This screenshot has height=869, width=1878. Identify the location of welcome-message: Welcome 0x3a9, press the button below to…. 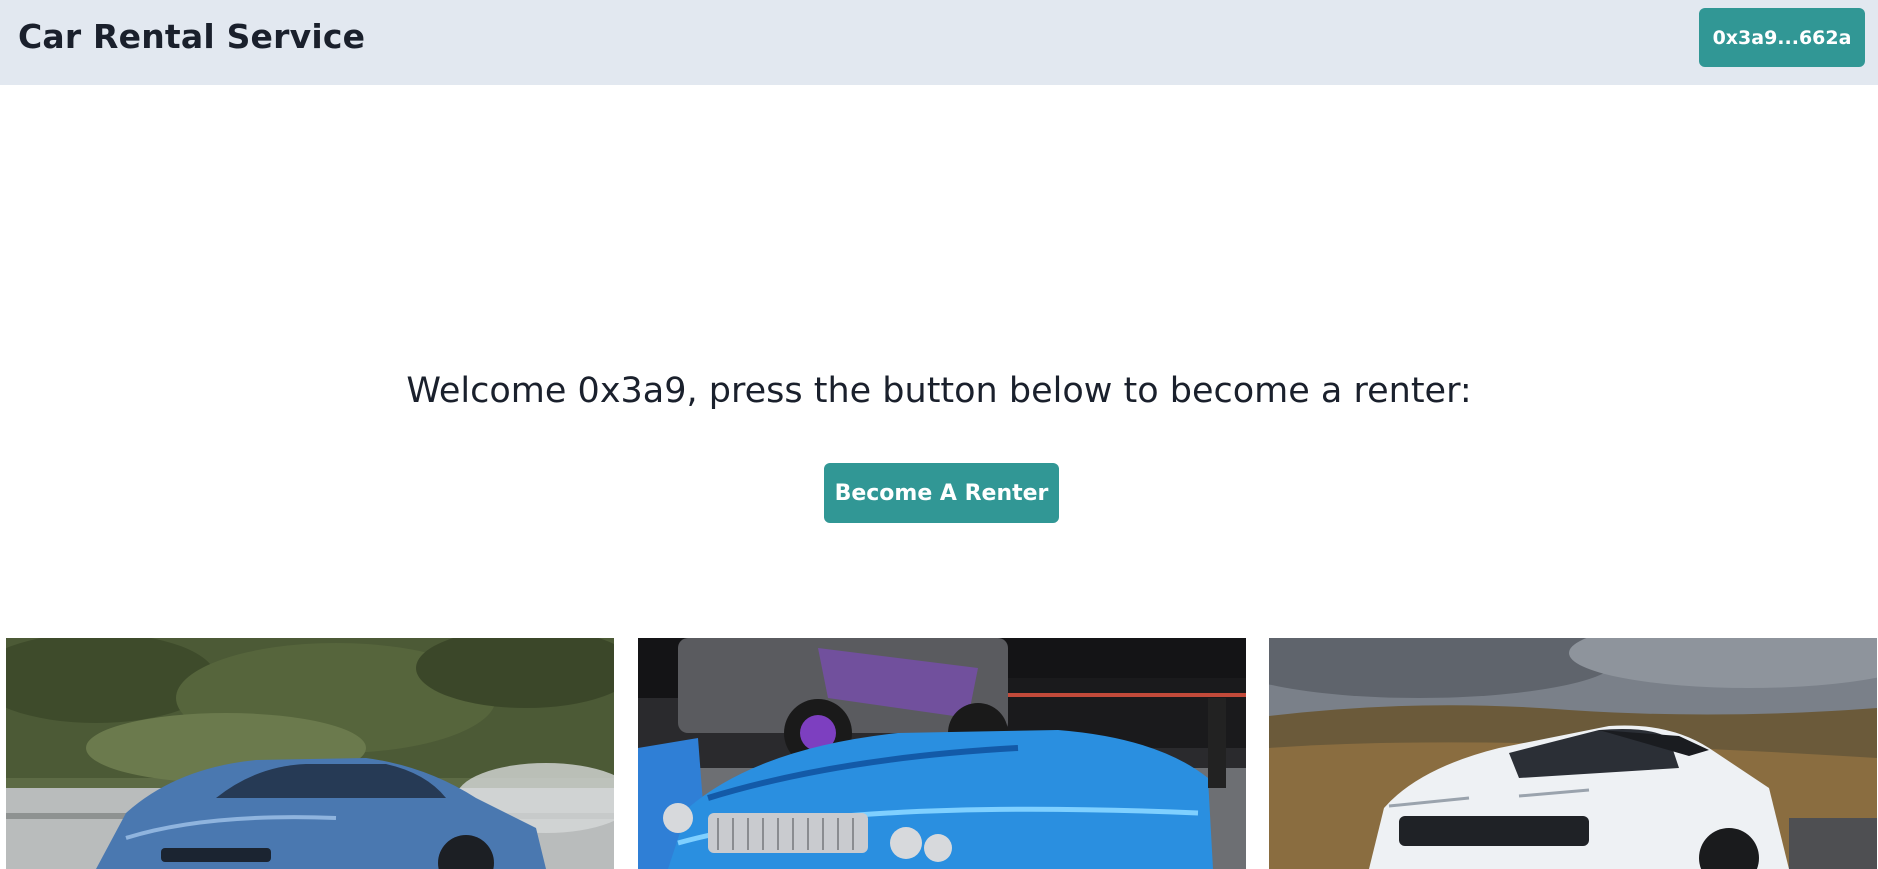
(939, 391).